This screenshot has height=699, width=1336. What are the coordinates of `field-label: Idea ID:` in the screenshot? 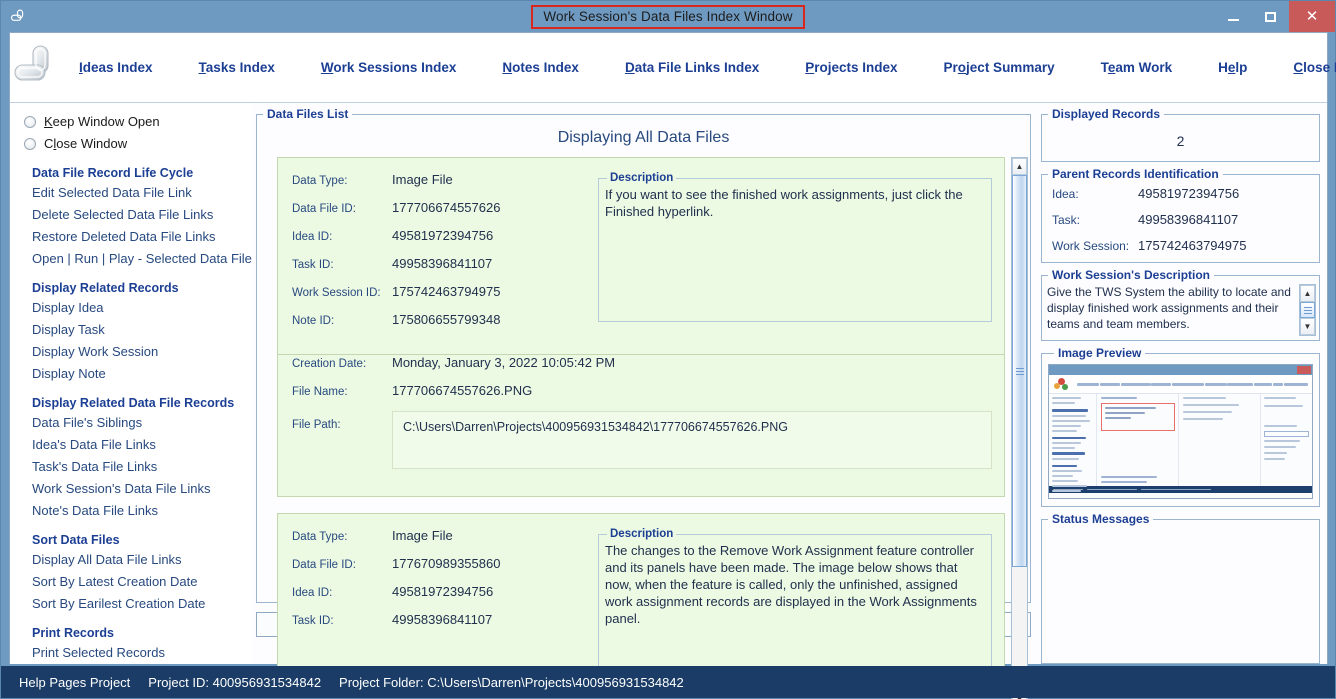 It's located at (312, 237).